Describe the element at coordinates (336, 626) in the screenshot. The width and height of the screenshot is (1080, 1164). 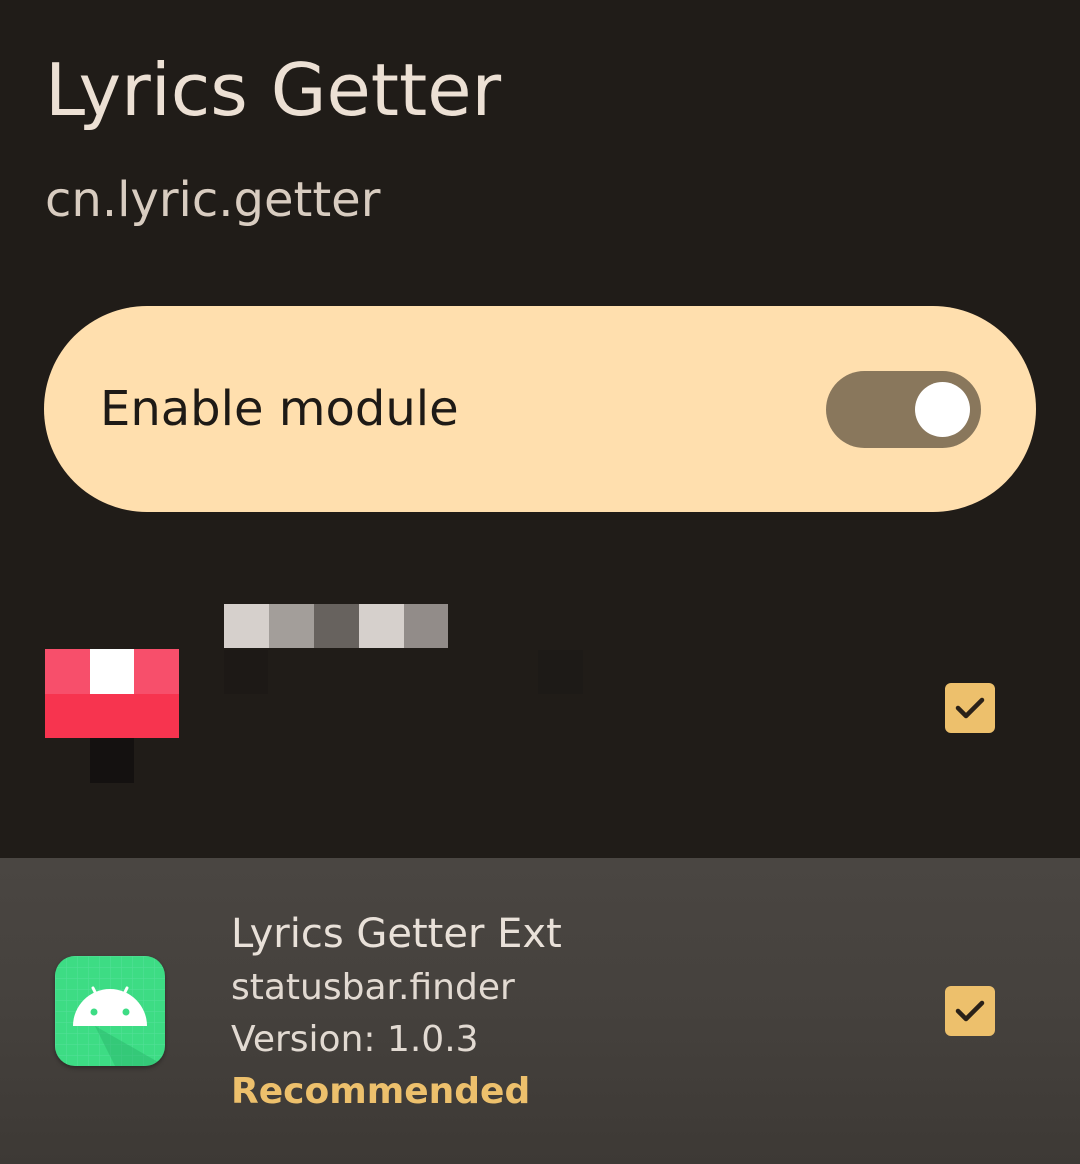
I see `redacted-app-name` at that location.